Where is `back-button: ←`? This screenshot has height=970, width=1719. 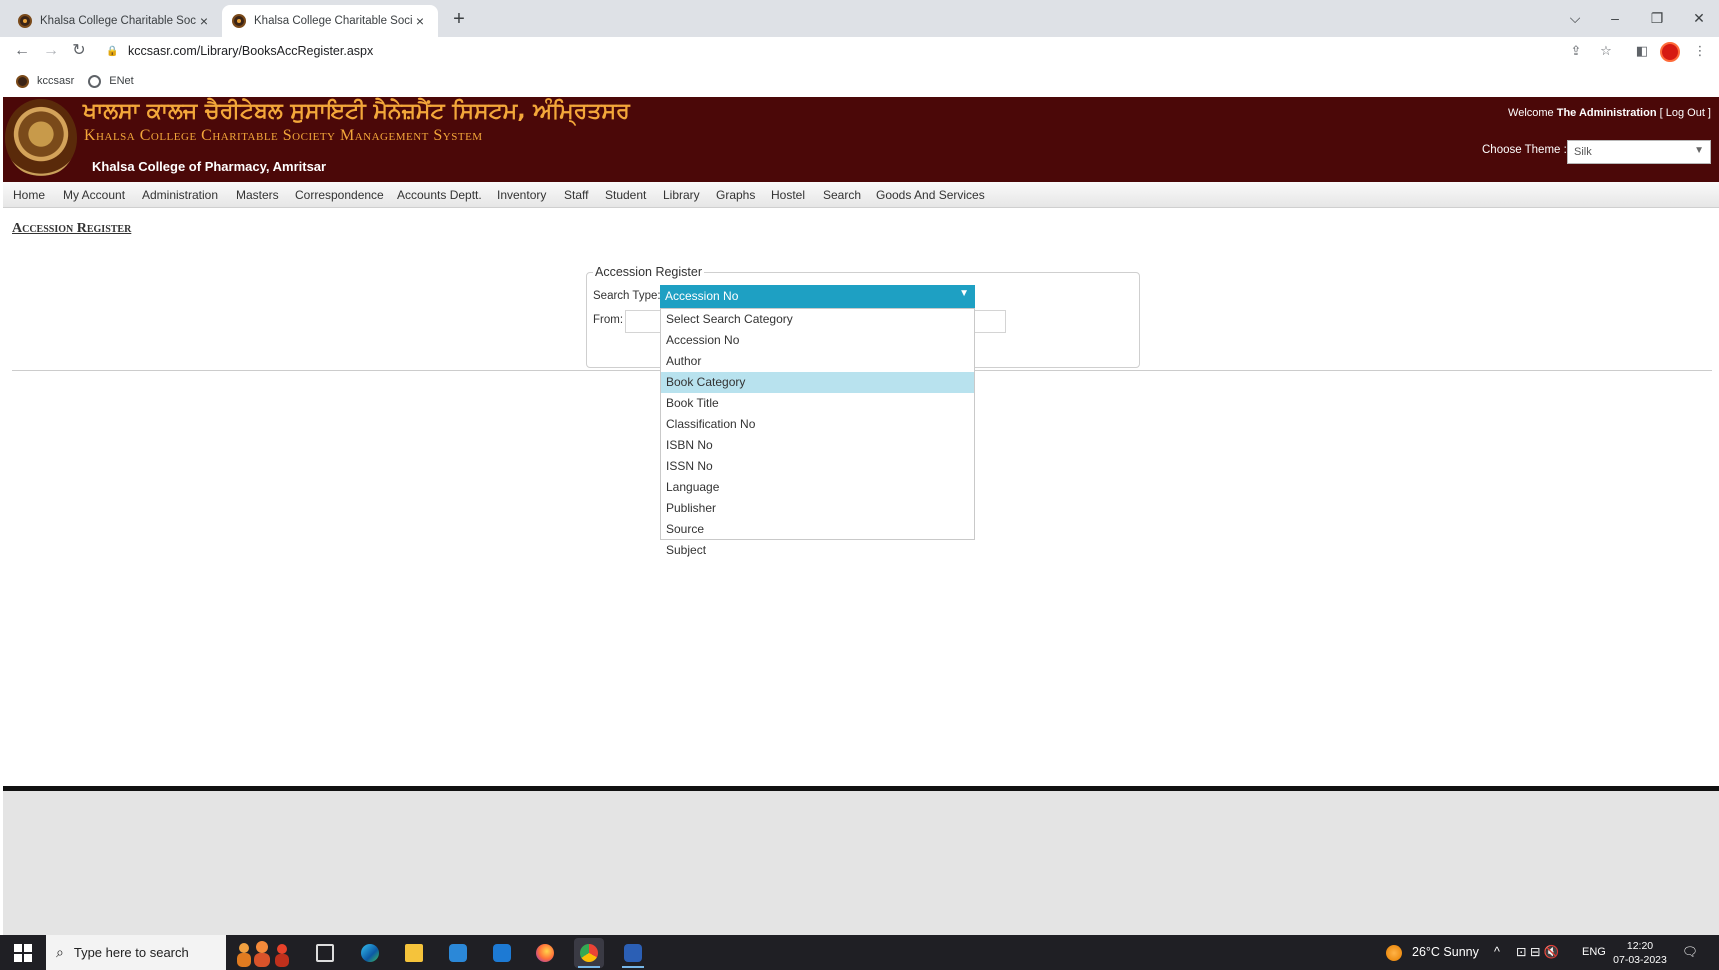 back-button: ← is located at coordinates (22, 51).